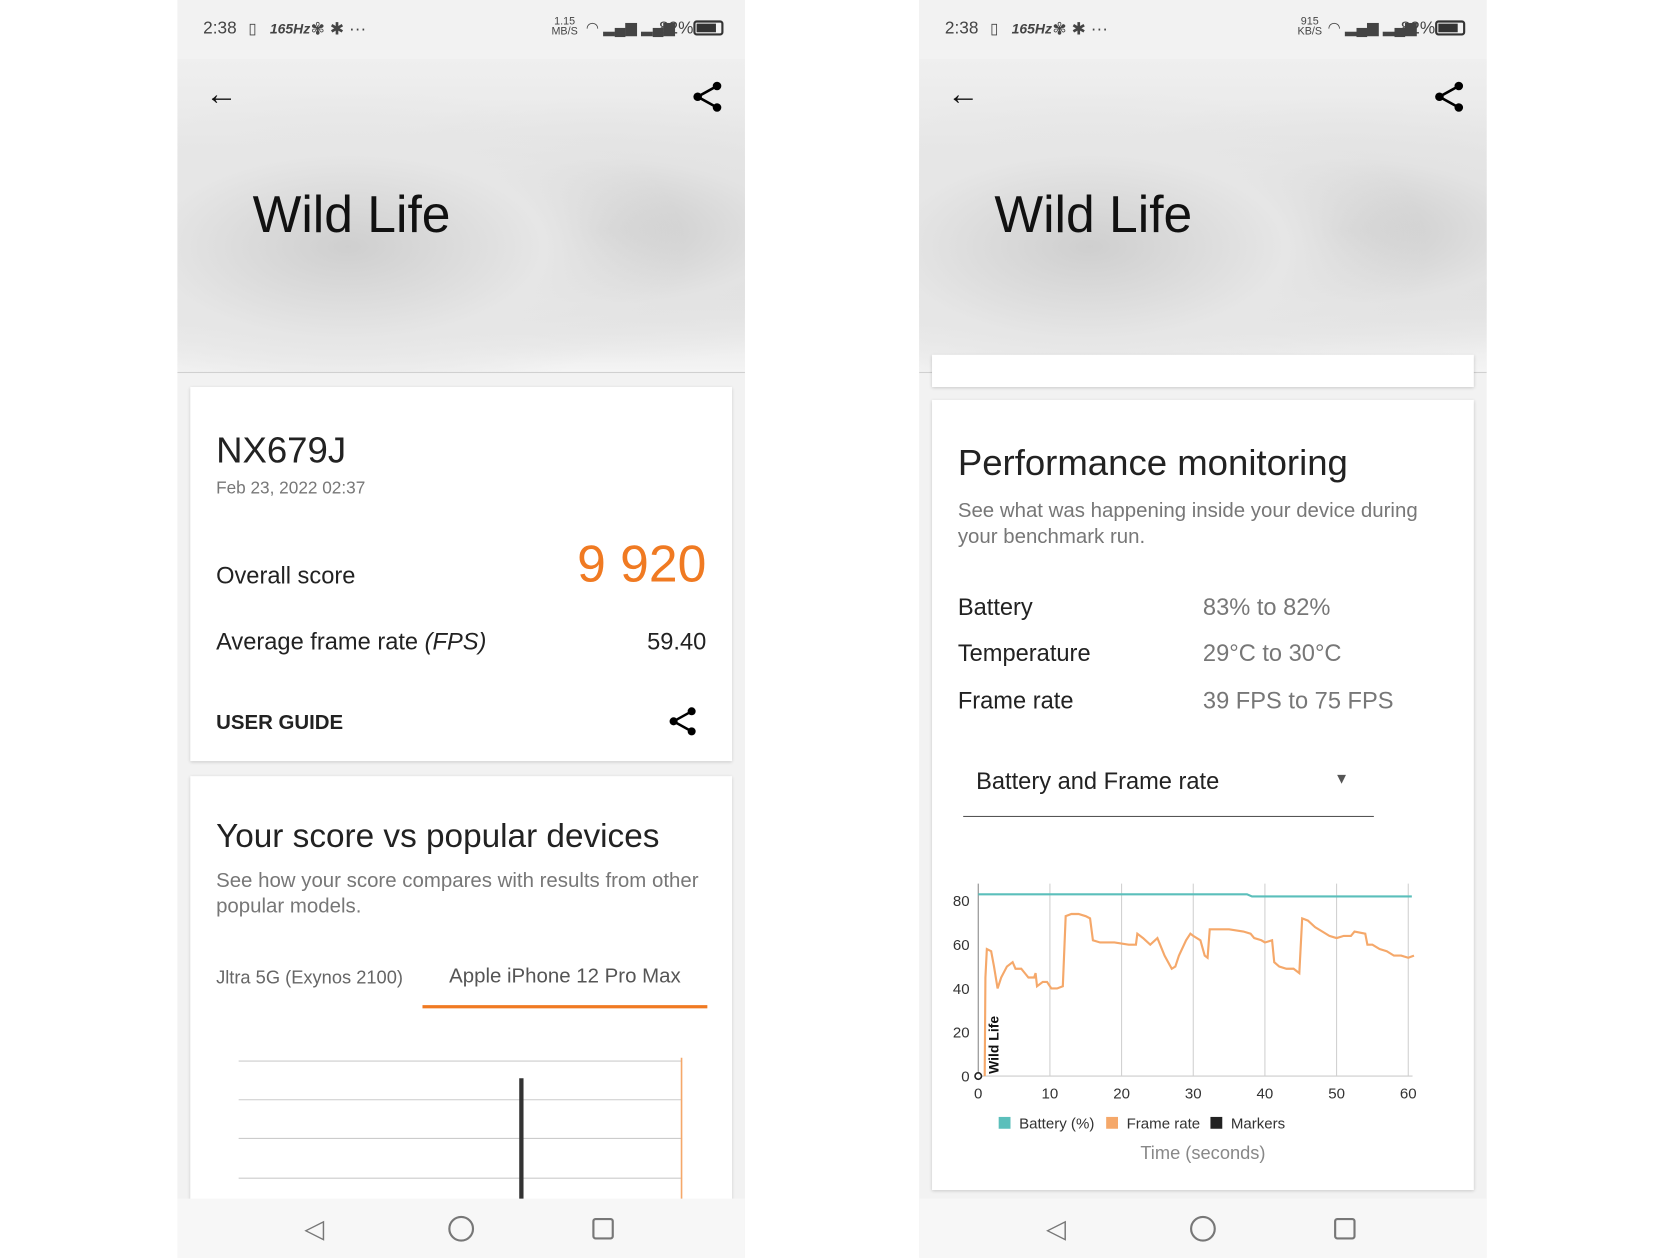 Image resolution: width=1666 pixels, height=1258 pixels. Describe the element at coordinates (1121, 1094) in the screenshot. I see `x-tick-label: 20` at that location.